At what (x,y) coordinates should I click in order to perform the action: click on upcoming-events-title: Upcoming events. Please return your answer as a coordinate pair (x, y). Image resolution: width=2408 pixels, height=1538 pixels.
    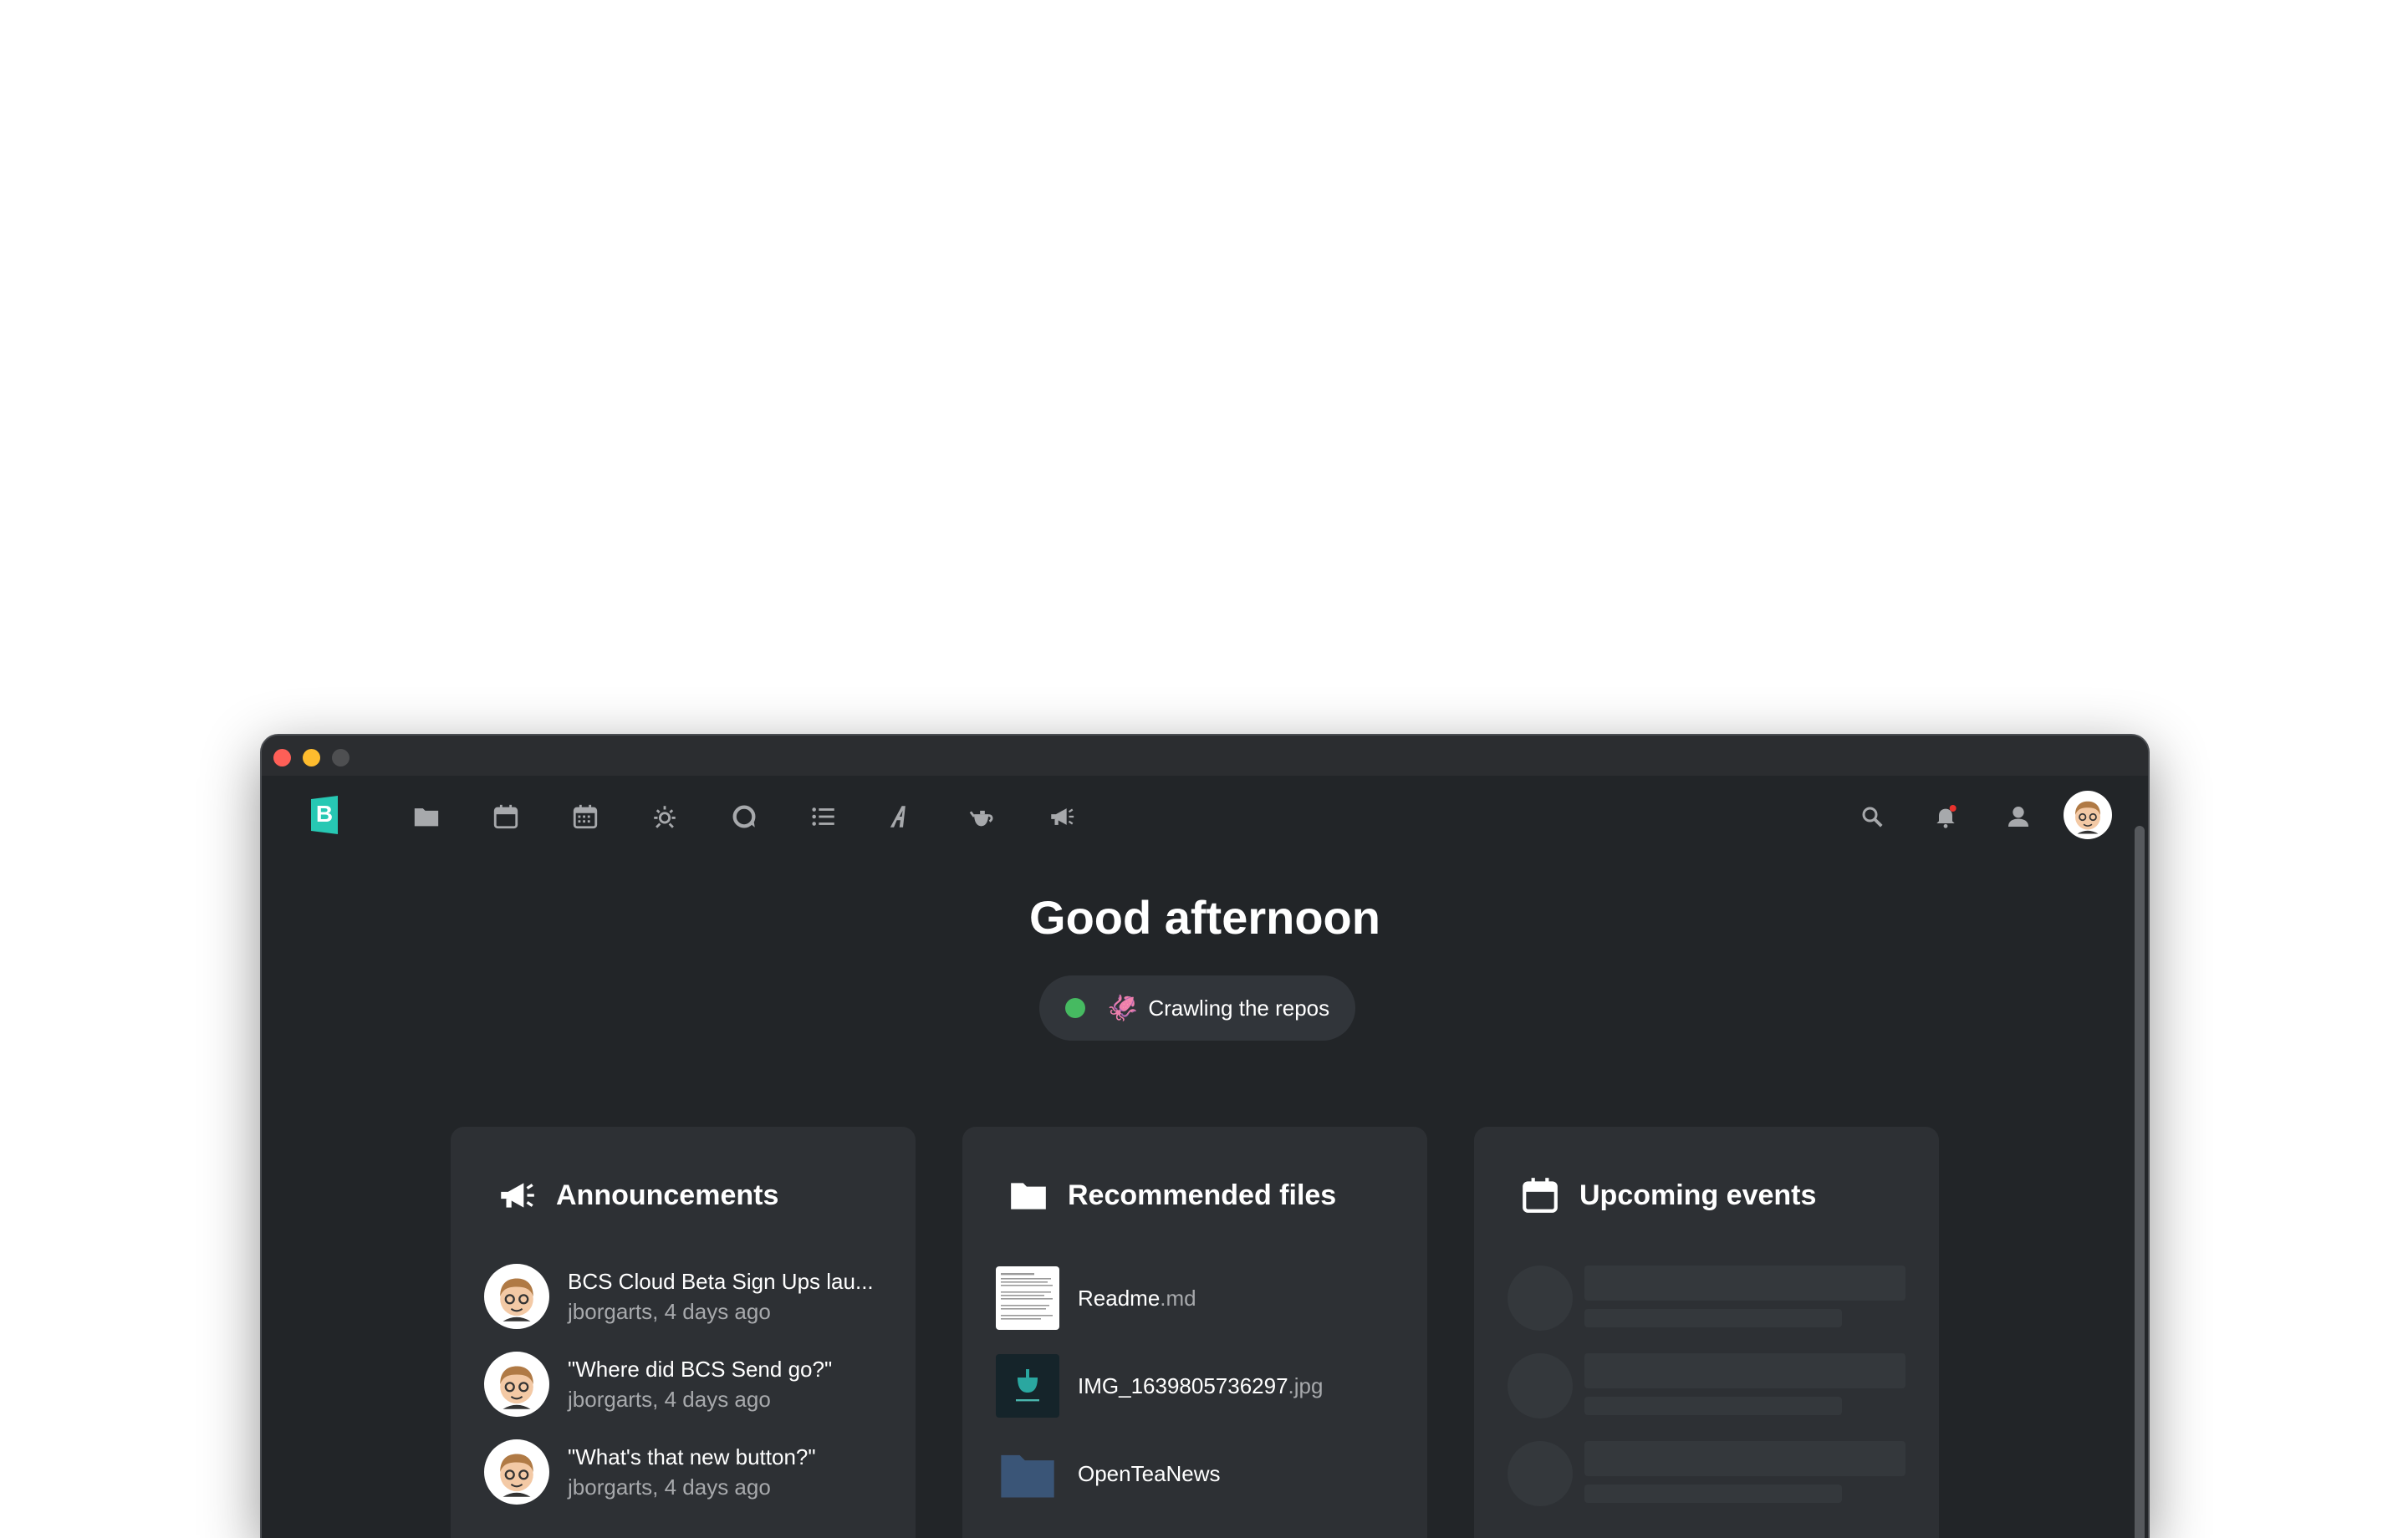
    Looking at the image, I should click on (1698, 1195).